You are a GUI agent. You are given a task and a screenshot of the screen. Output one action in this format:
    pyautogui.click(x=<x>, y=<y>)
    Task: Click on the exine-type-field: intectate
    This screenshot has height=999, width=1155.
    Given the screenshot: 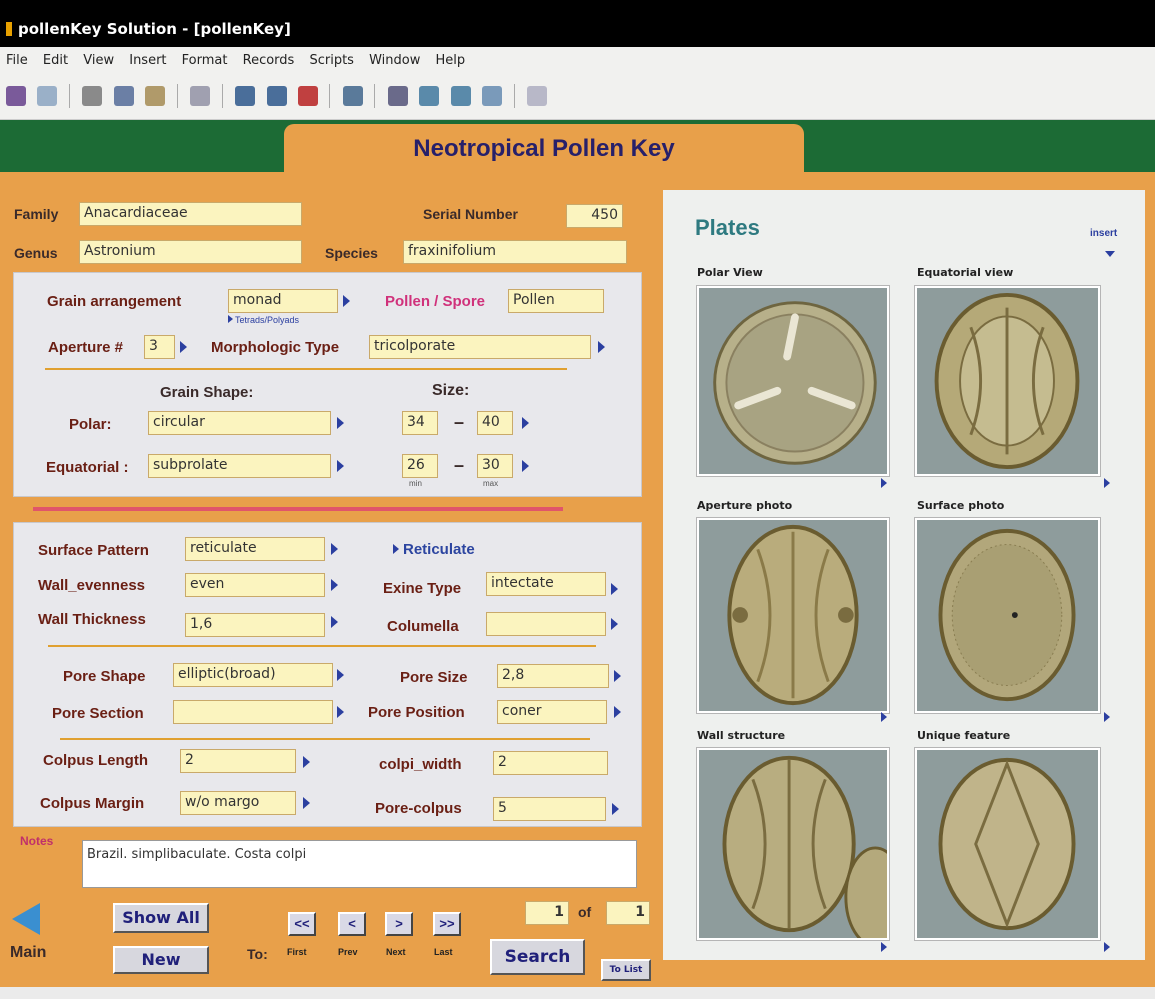 What is the action you would take?
    pyautogui.click(x=546, y=584)
    